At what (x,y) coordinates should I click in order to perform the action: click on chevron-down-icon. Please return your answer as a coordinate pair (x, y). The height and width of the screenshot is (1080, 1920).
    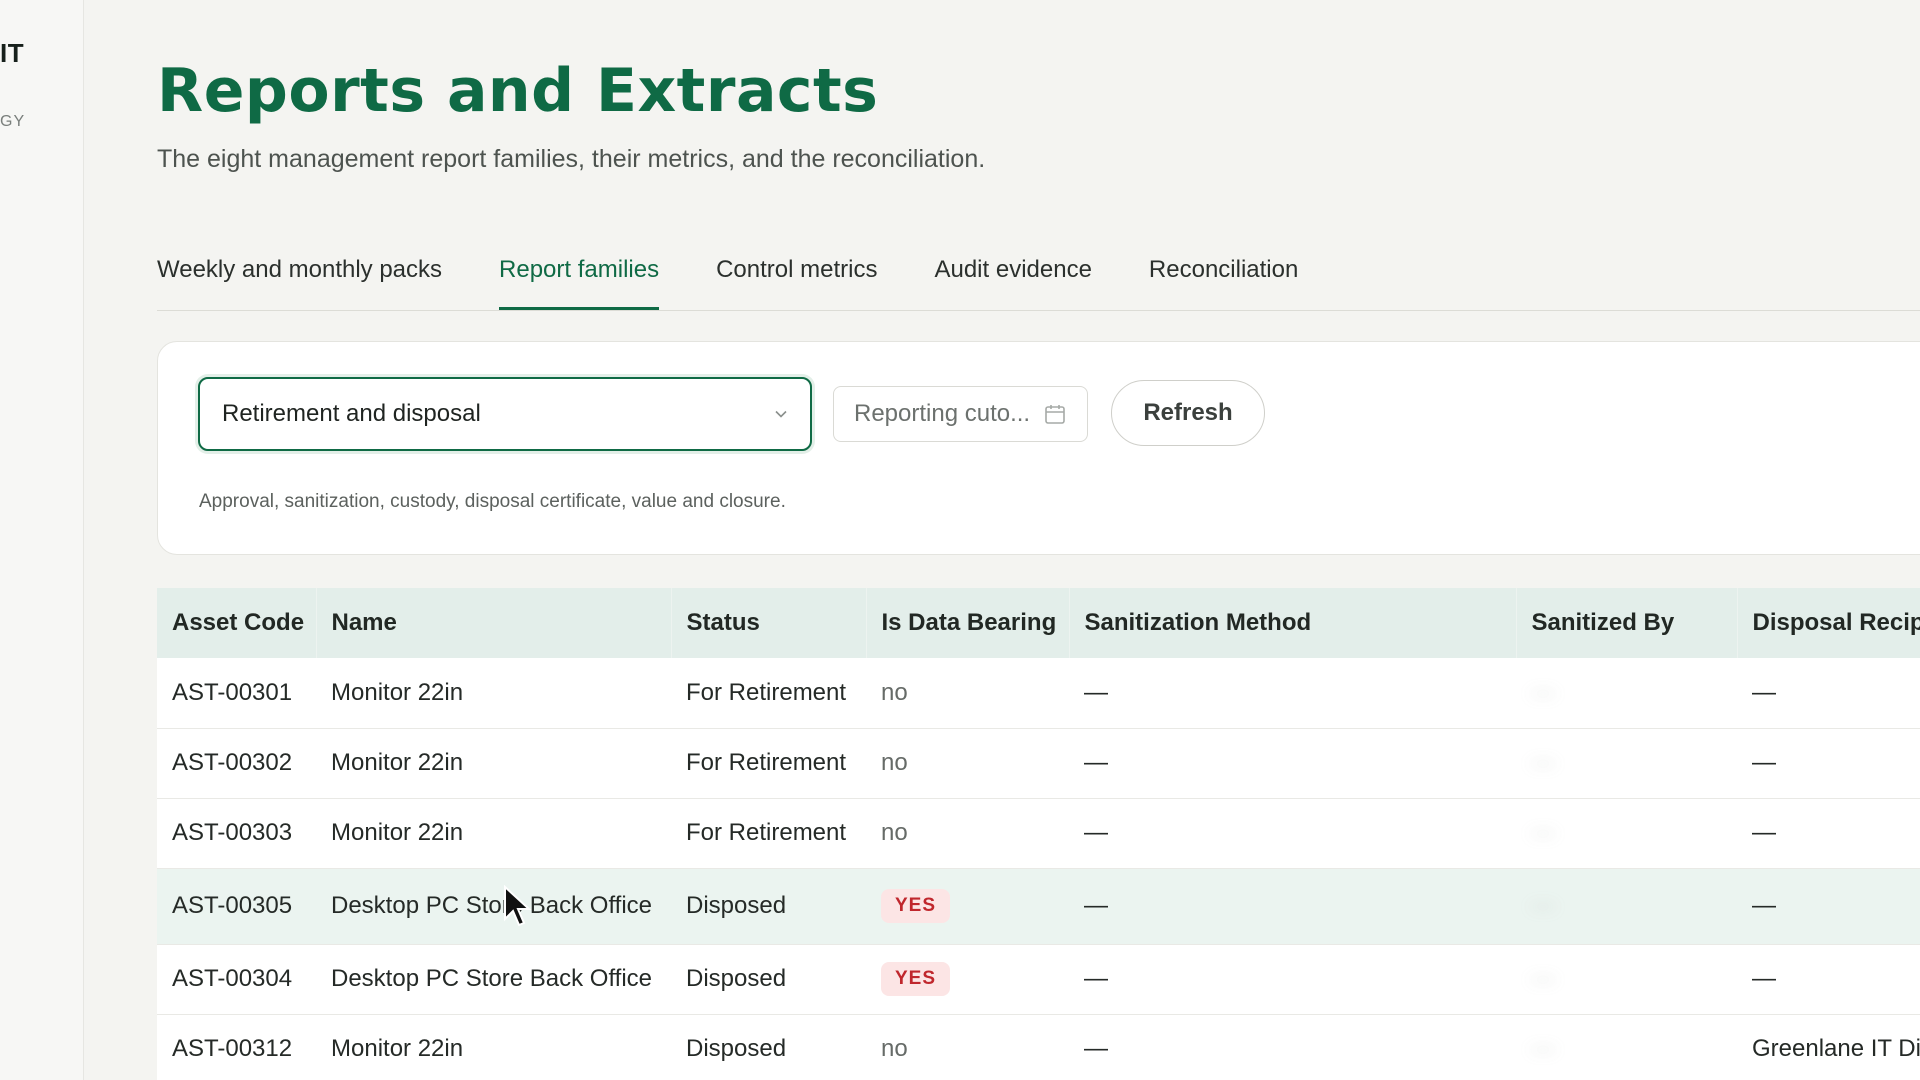
    Looking at the image, I should click on (781, 414).